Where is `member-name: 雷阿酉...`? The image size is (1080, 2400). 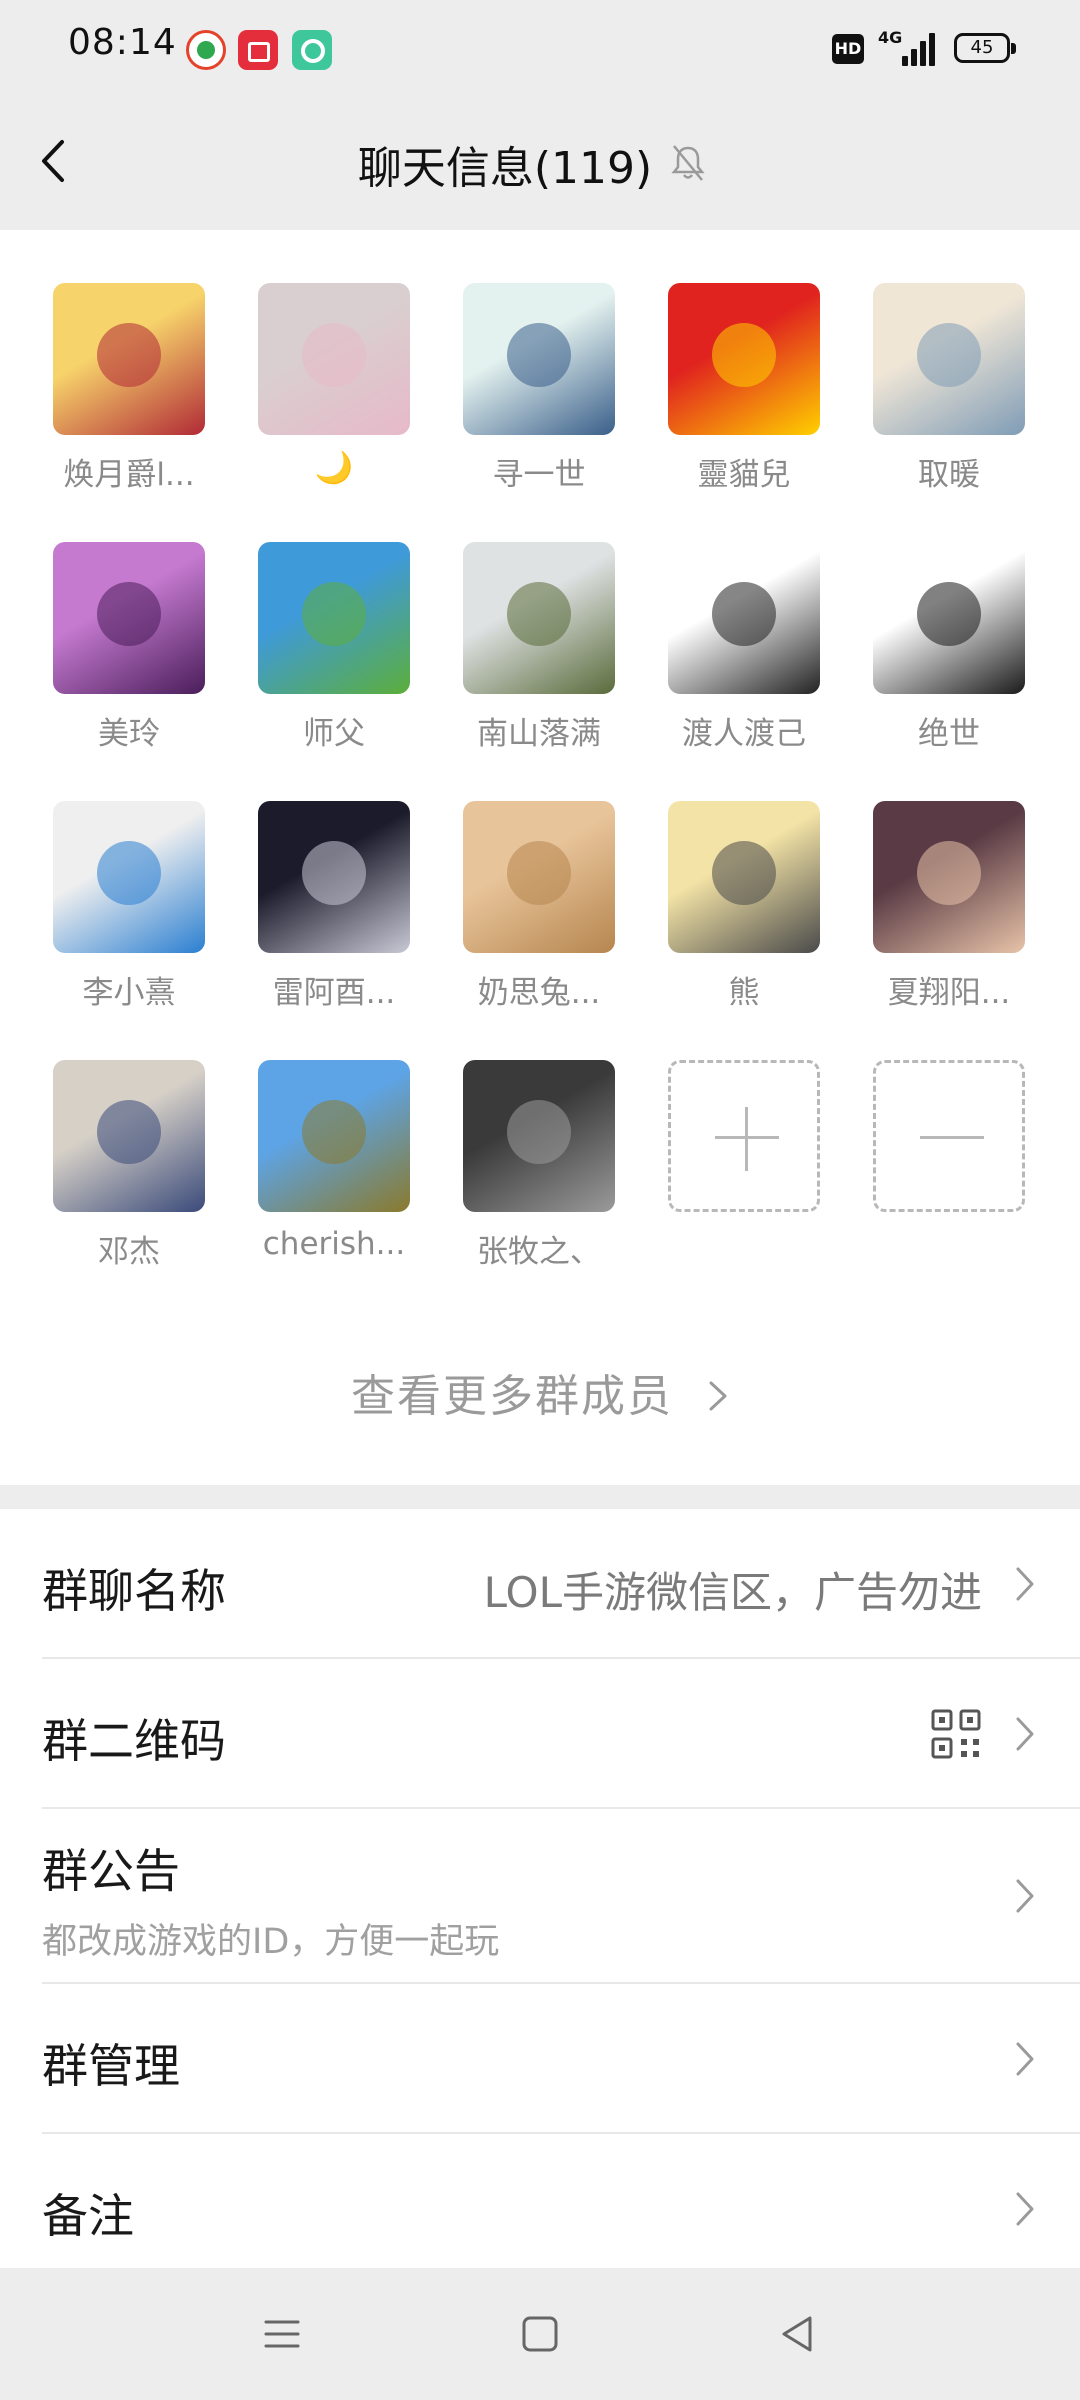
member-name: 雷阿酉... is located at coordinates (334, 993).